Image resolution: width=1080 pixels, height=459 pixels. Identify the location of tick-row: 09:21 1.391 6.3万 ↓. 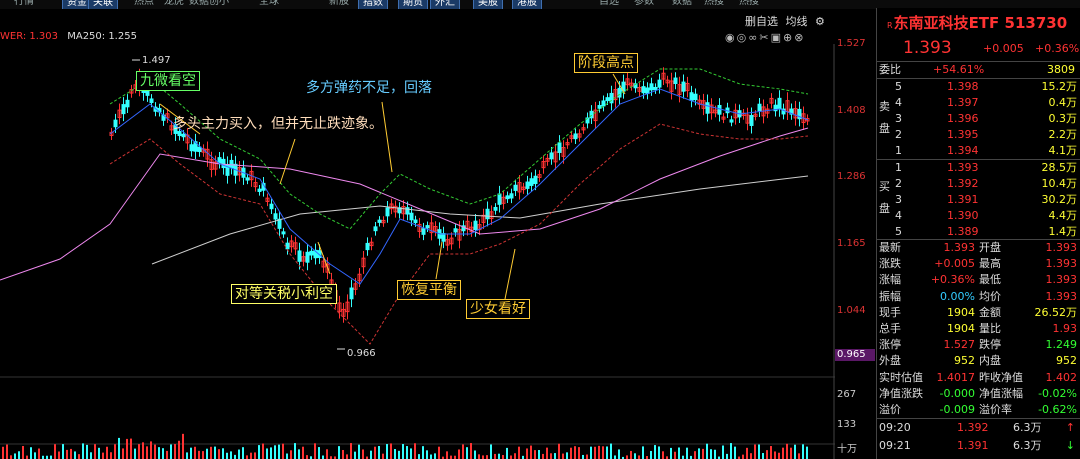
(978, 446).